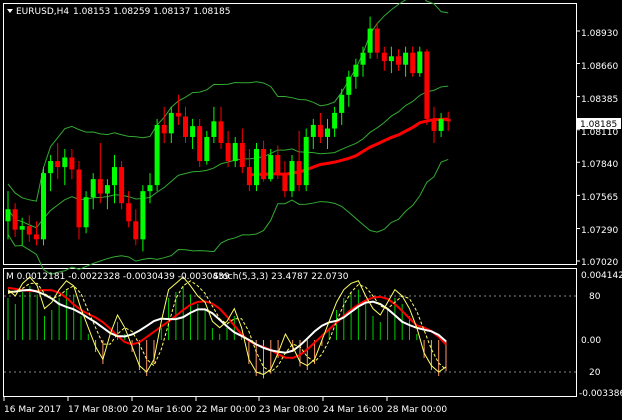 The image size is (622, 420). What do you see at coordinates (599, 263) in the screenshot?
I see `price-tick: 1.07020` at bounding box center [599, 263].